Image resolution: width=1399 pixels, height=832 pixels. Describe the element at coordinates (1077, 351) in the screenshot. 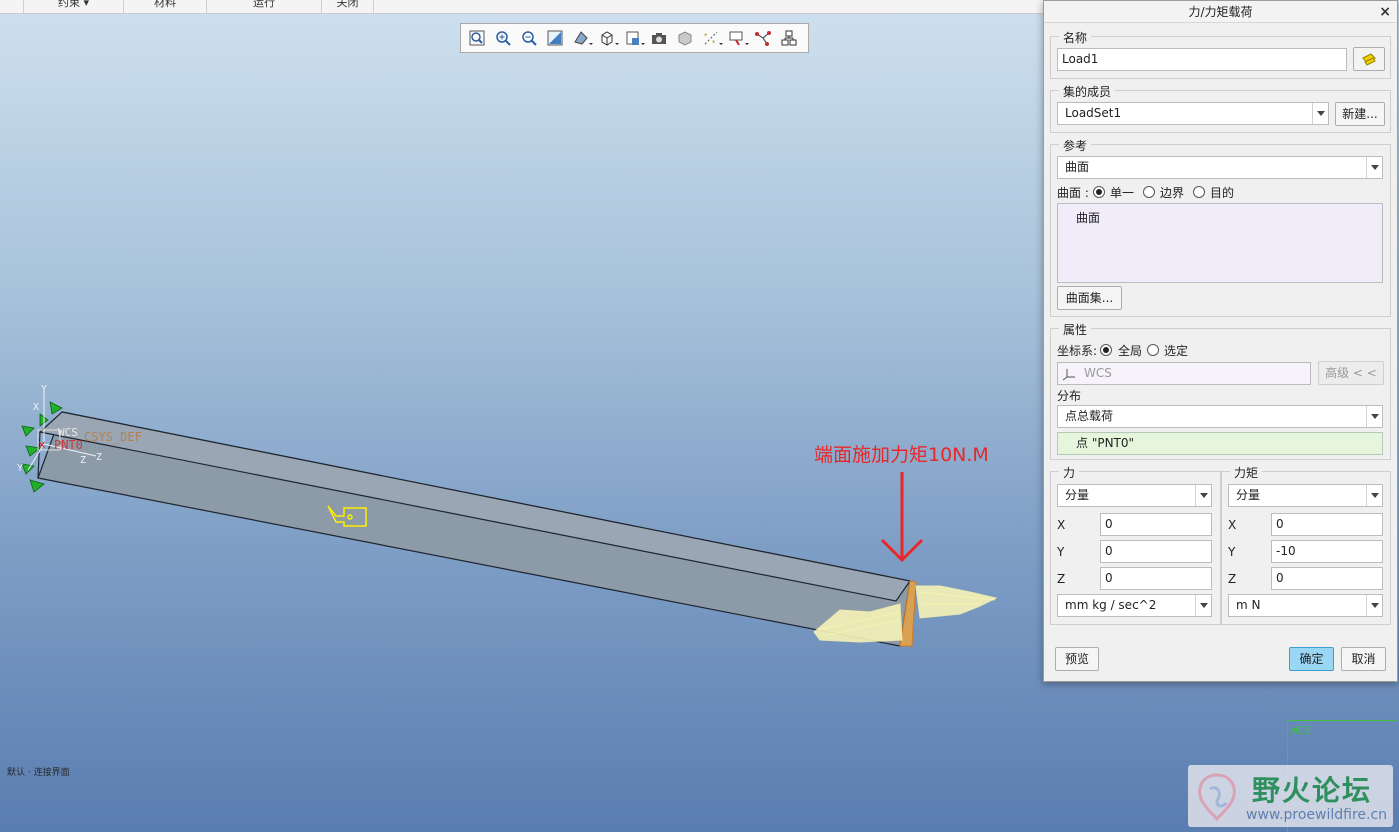

I see `csys-label: 坐标系:` at that location.